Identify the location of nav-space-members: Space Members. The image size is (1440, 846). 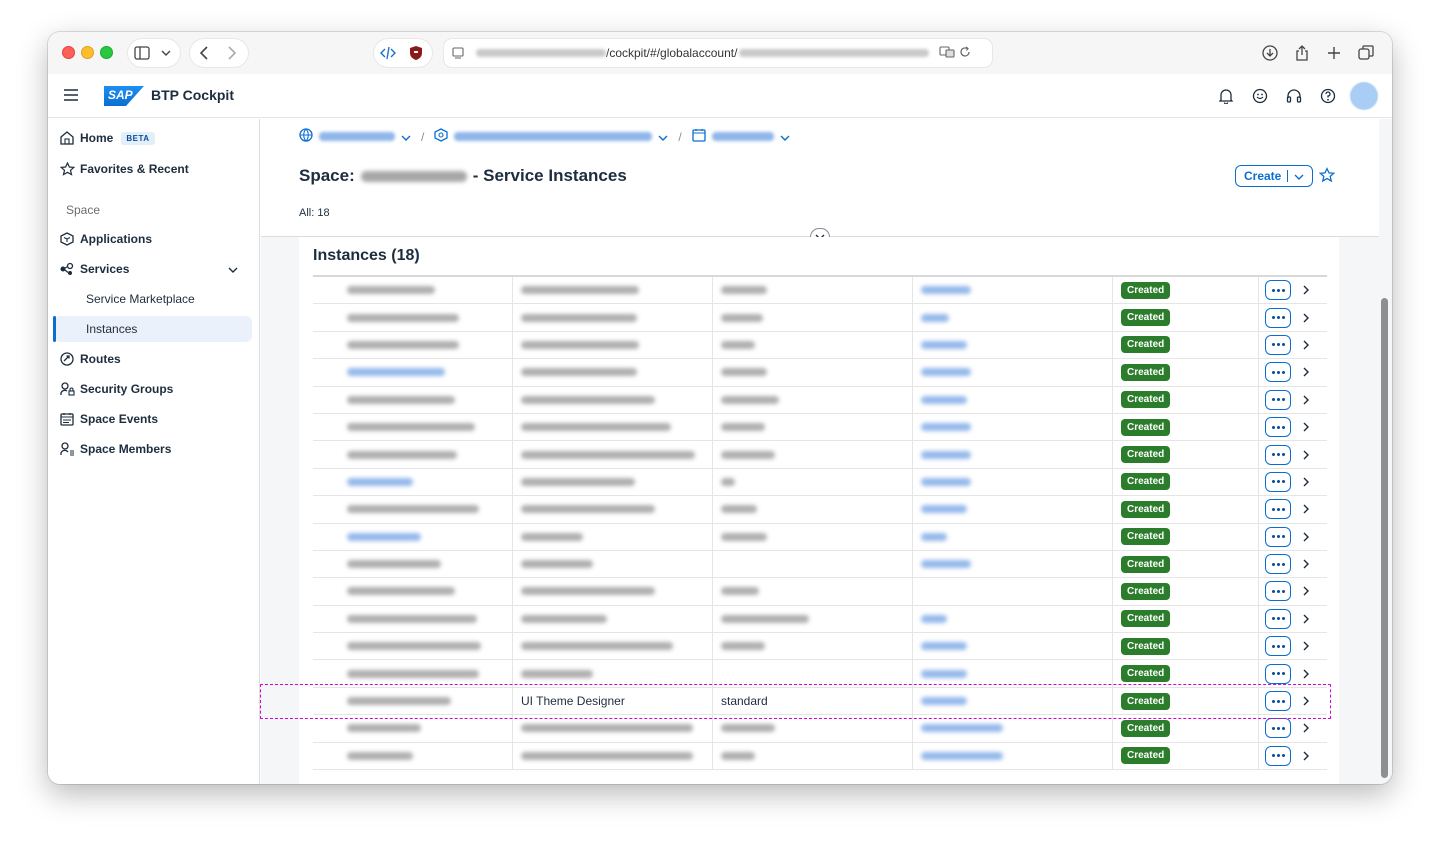
(153, 449).